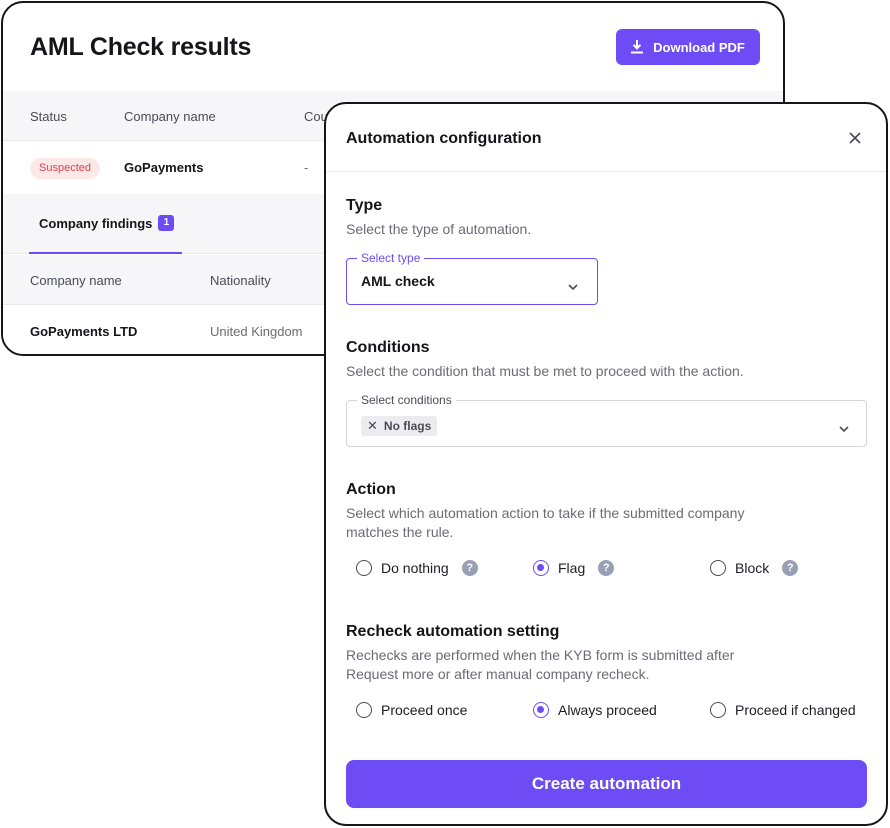 The width and height of the screenshot is (890, 828). I want to click on tab-count-badge: 1, so click(166, 223).